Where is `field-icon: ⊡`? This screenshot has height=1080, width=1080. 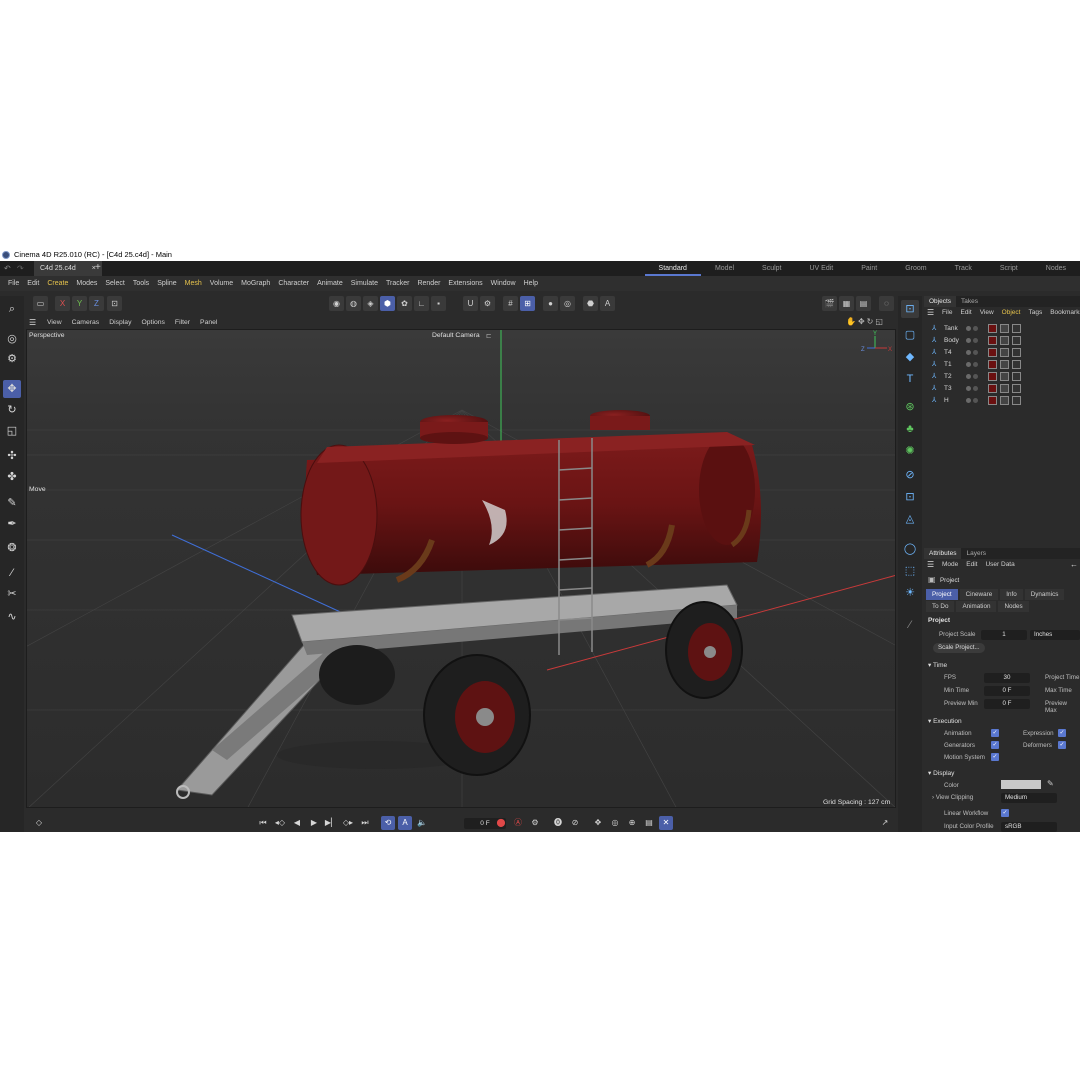 field-icon: ⊡ is located at coordinates (910, 497).